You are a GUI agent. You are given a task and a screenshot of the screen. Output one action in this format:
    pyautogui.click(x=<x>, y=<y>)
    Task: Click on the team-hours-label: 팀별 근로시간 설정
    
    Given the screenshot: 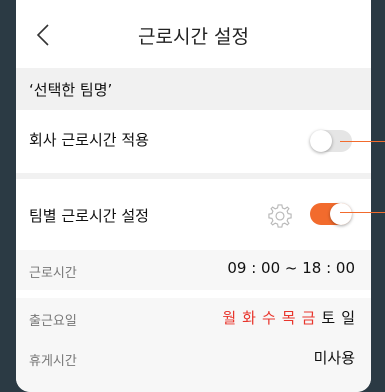 What is the action you would take?
    pyautogui.click(x=89, y=216)
    